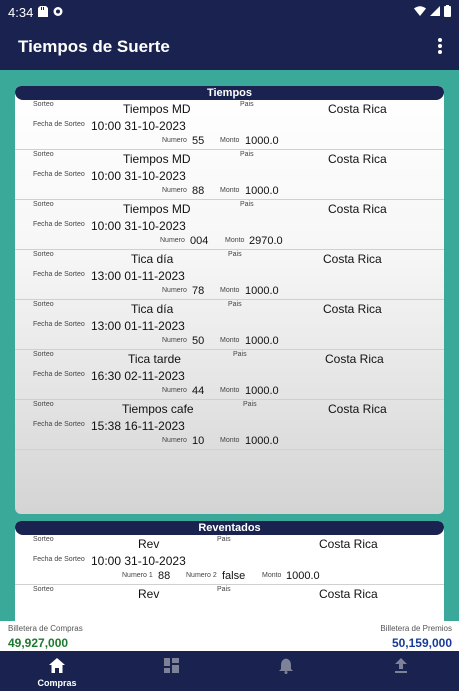 Image resolution: width=459 pixels, height=691 pixels. What do you see at coordinates (416, 628) in the screenshot?
I see `premios-wallet-label: Billetera de Premios` at bounding box center [416, 628].